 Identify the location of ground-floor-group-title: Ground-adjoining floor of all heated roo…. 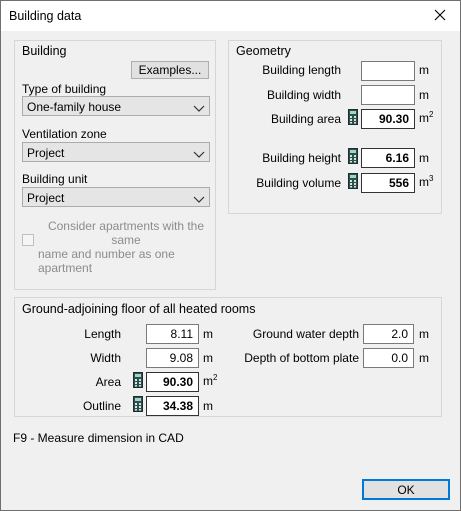
(139, 309).